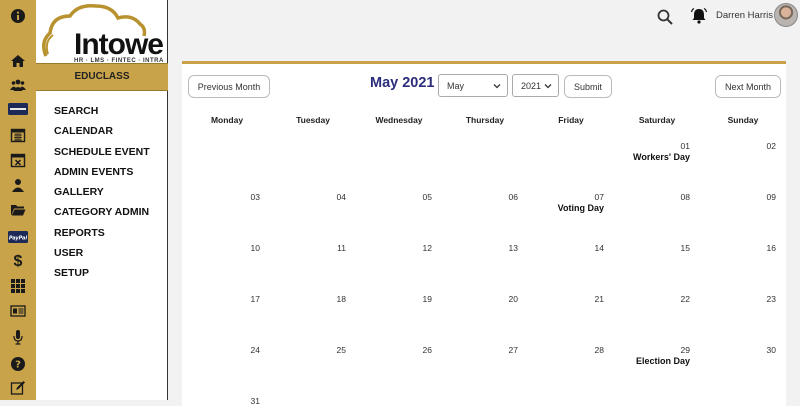  I want to click on home-icon, so click(18, 61).